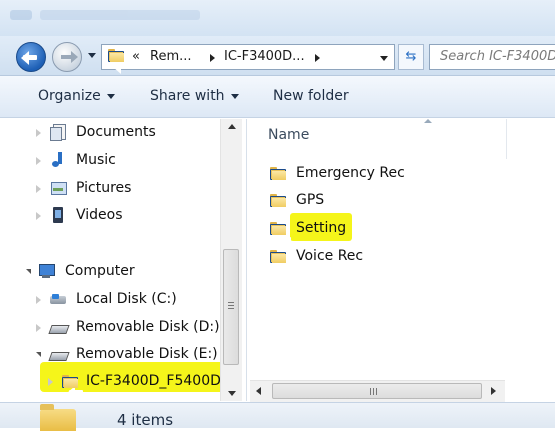  Describe the element at coordinates (126, 216) in the screenshot. I see `nav-item-videos: Videos` at that location.